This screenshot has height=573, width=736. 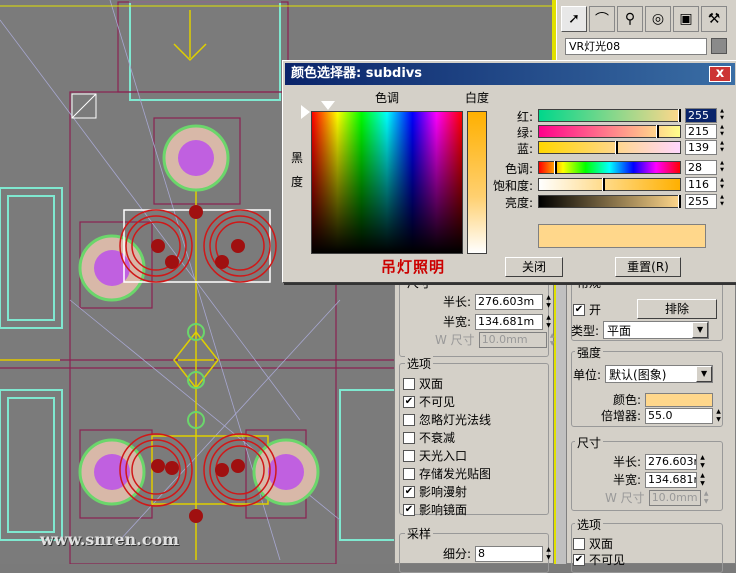 I want to click on option-row: 存储发光贴图, so click(x=447, y=473).